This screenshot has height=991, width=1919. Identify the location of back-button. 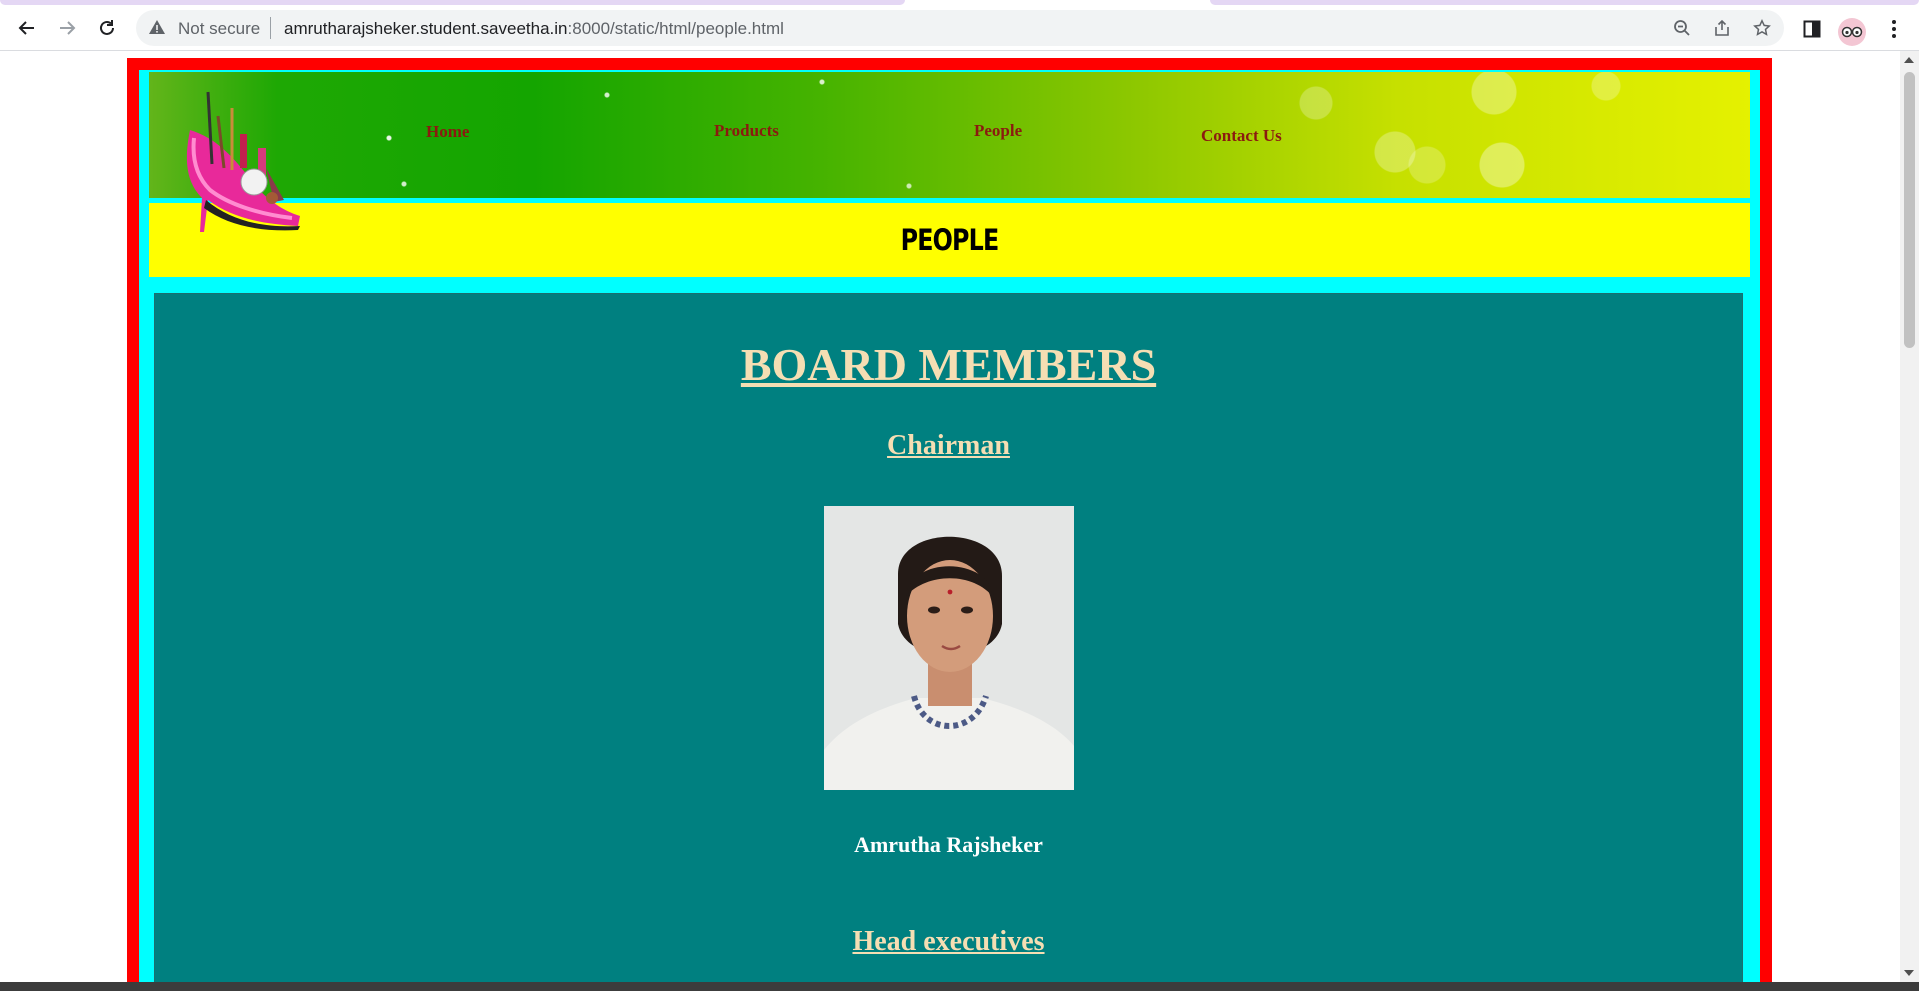
(27, 28).